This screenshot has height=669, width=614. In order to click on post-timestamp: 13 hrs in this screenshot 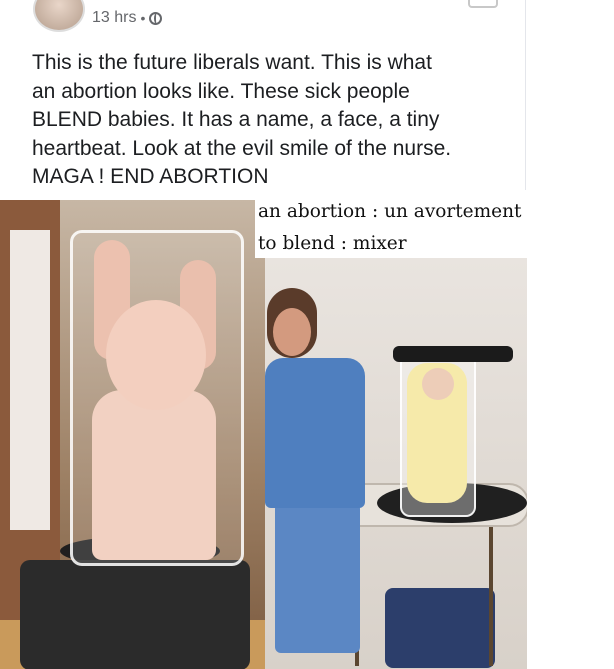, I will do `click(114, 18)`.